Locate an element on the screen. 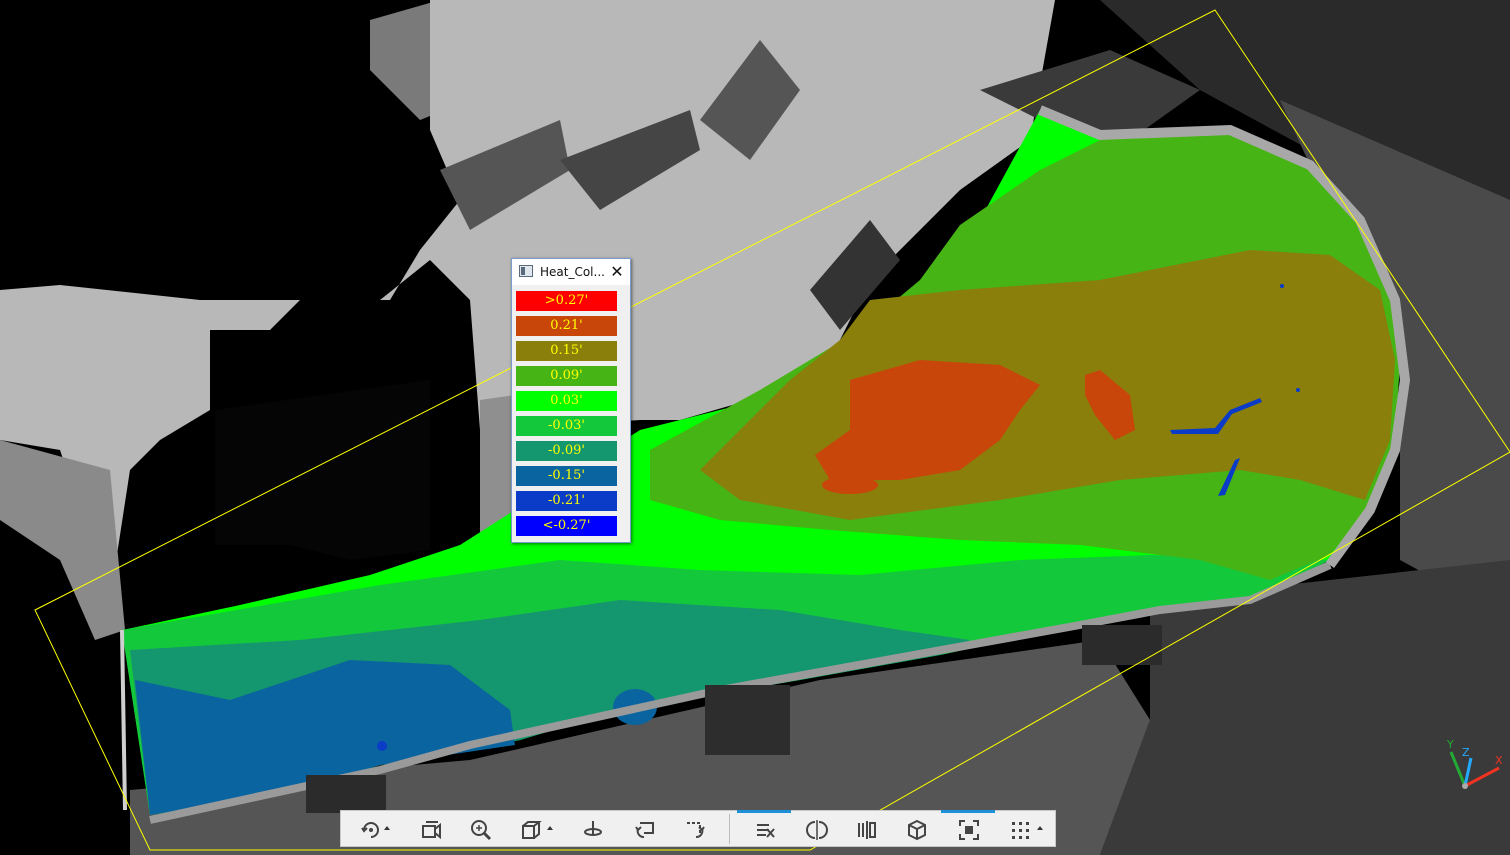 The height and width of the screenshot is (855, 1510). legend-item: >0.27' is located at coordinates (566, 301).